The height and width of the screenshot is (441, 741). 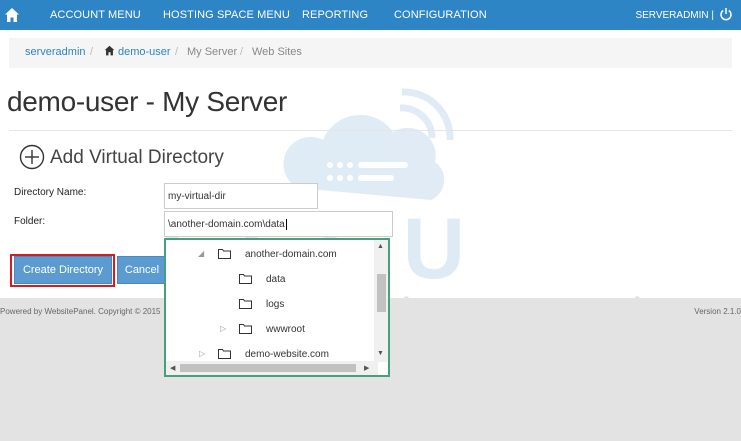 What do you see at coordinates (287, 354) in the screenshot?
I see `tree-node-label: demo-website.com` at bounding box center [287, 354].